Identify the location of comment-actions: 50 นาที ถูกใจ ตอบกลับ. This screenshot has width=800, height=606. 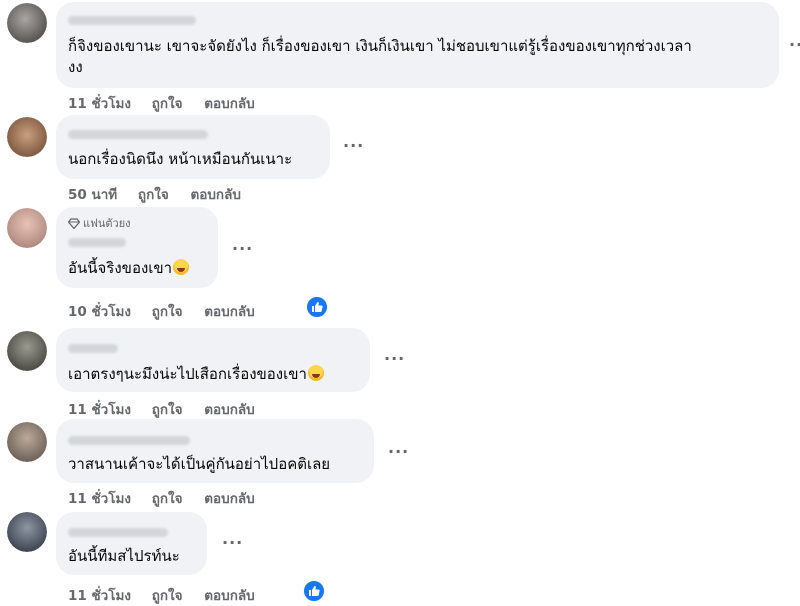
(163, 194).